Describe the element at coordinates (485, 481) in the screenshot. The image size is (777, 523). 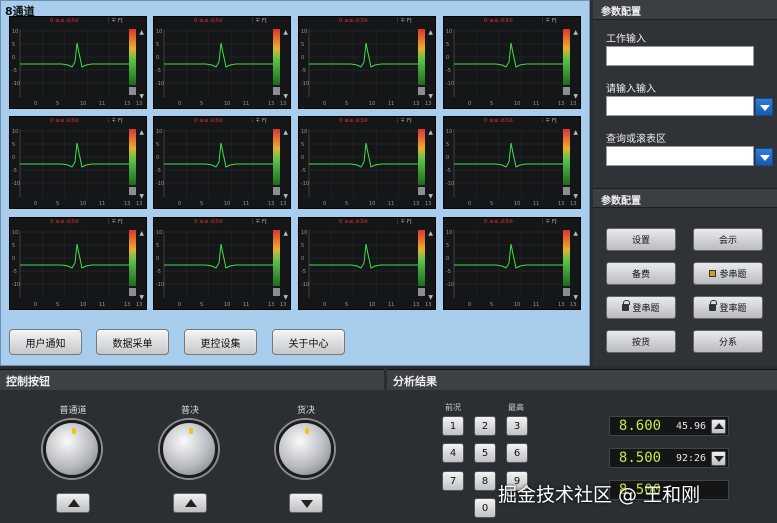
I see `key-8: 8` at that location.